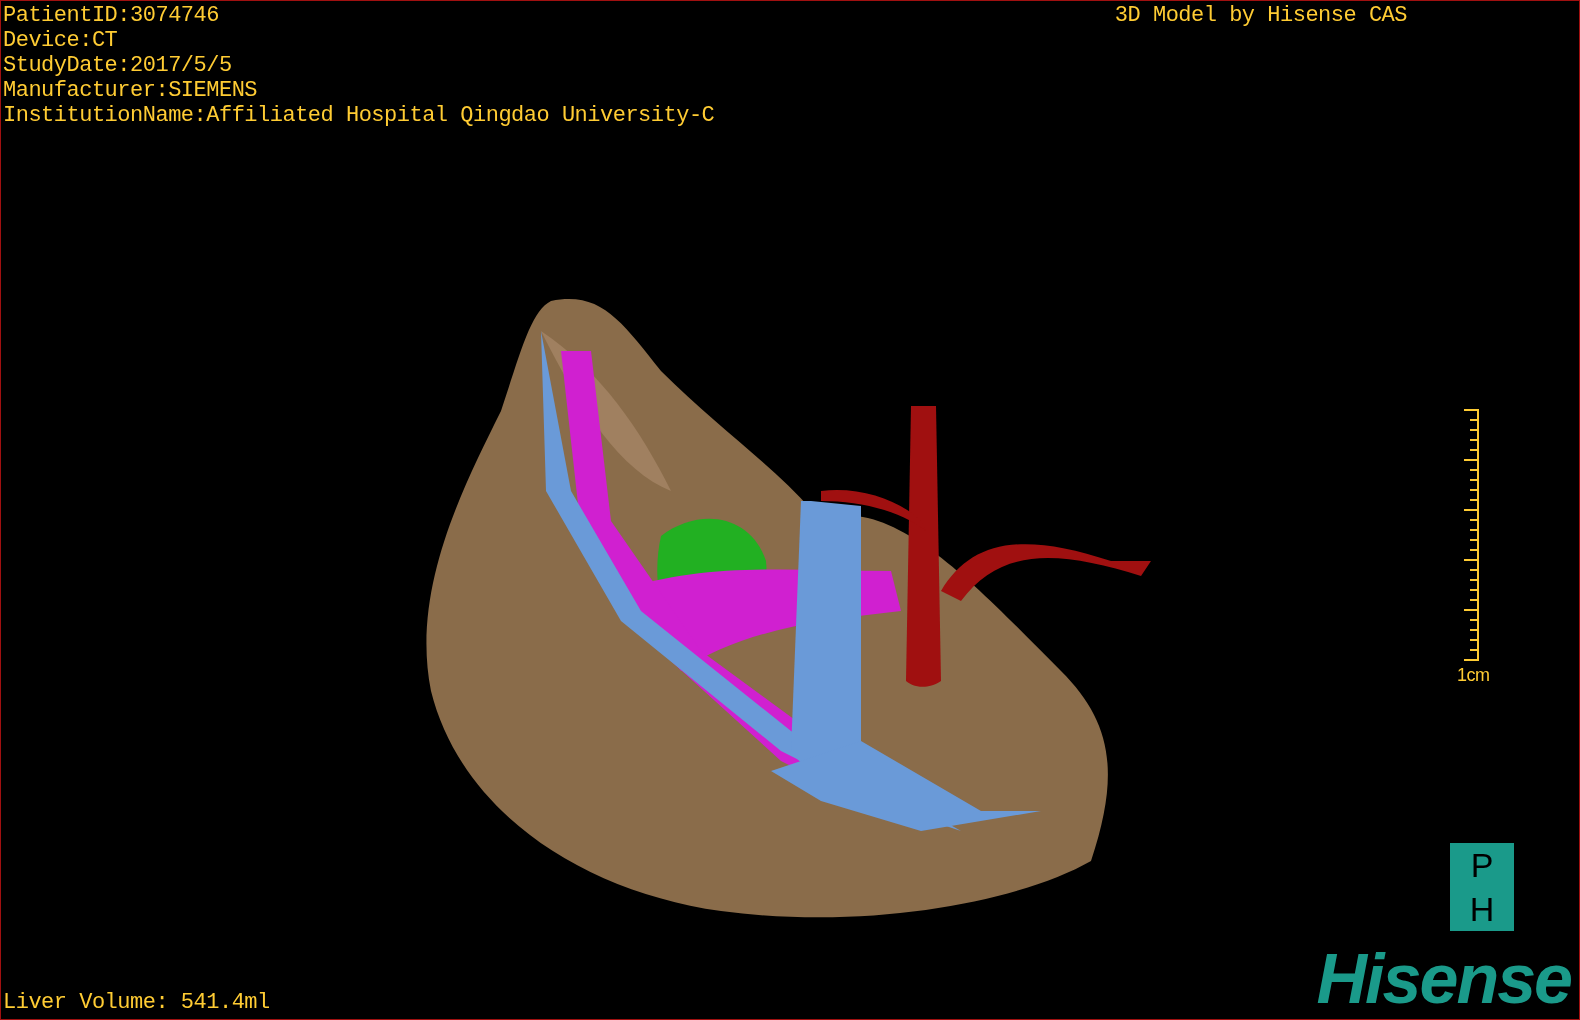 This screenshot has height=1020, width=1580. Describe the element at coordinates (359, 115) in the screenshot. I see `study-info-text: InstitutionName:Affiliated Hospital Qingdao University-C` at that location.